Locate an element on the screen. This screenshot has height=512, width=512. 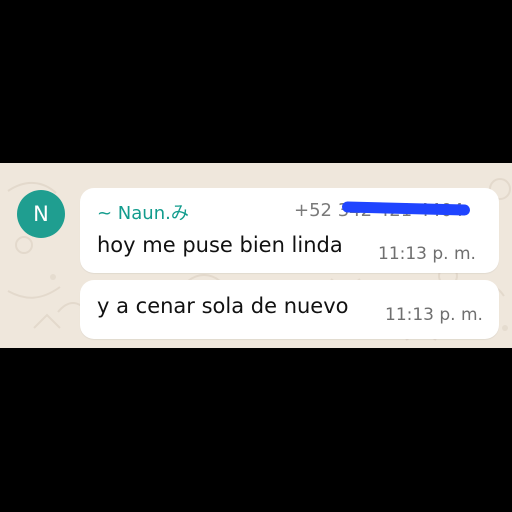
message-bubble-2: y a cenar sola de nuevo 11:13 p. m. is located at coordinates (289, 309).